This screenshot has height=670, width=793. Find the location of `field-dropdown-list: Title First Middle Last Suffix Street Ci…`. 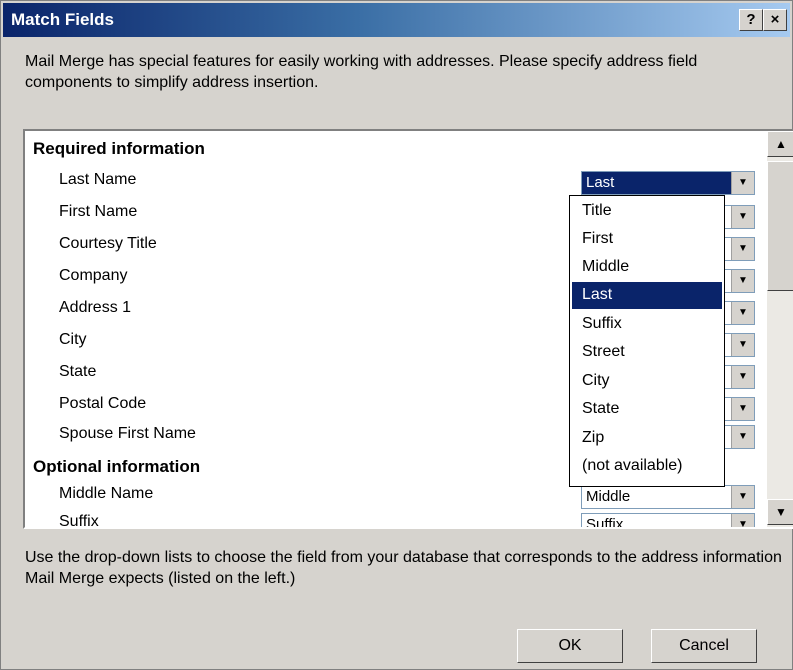

field-dropdown-list: Title First Middle Last Suffix Street Ci… is located at coordinates (647, 341).